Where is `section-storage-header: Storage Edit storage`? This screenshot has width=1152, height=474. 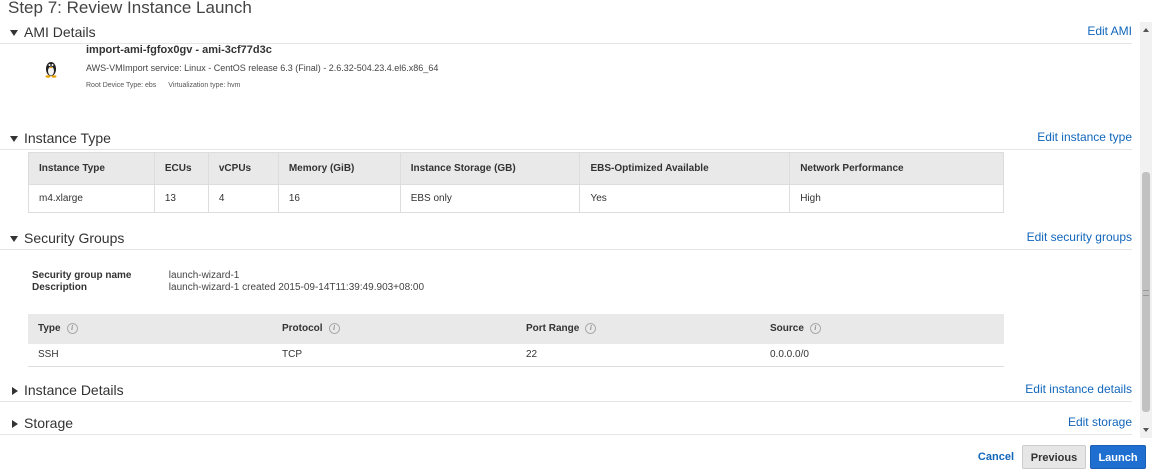 section-storage-header: Storage Edit storage is located at coordinates (570, 424).